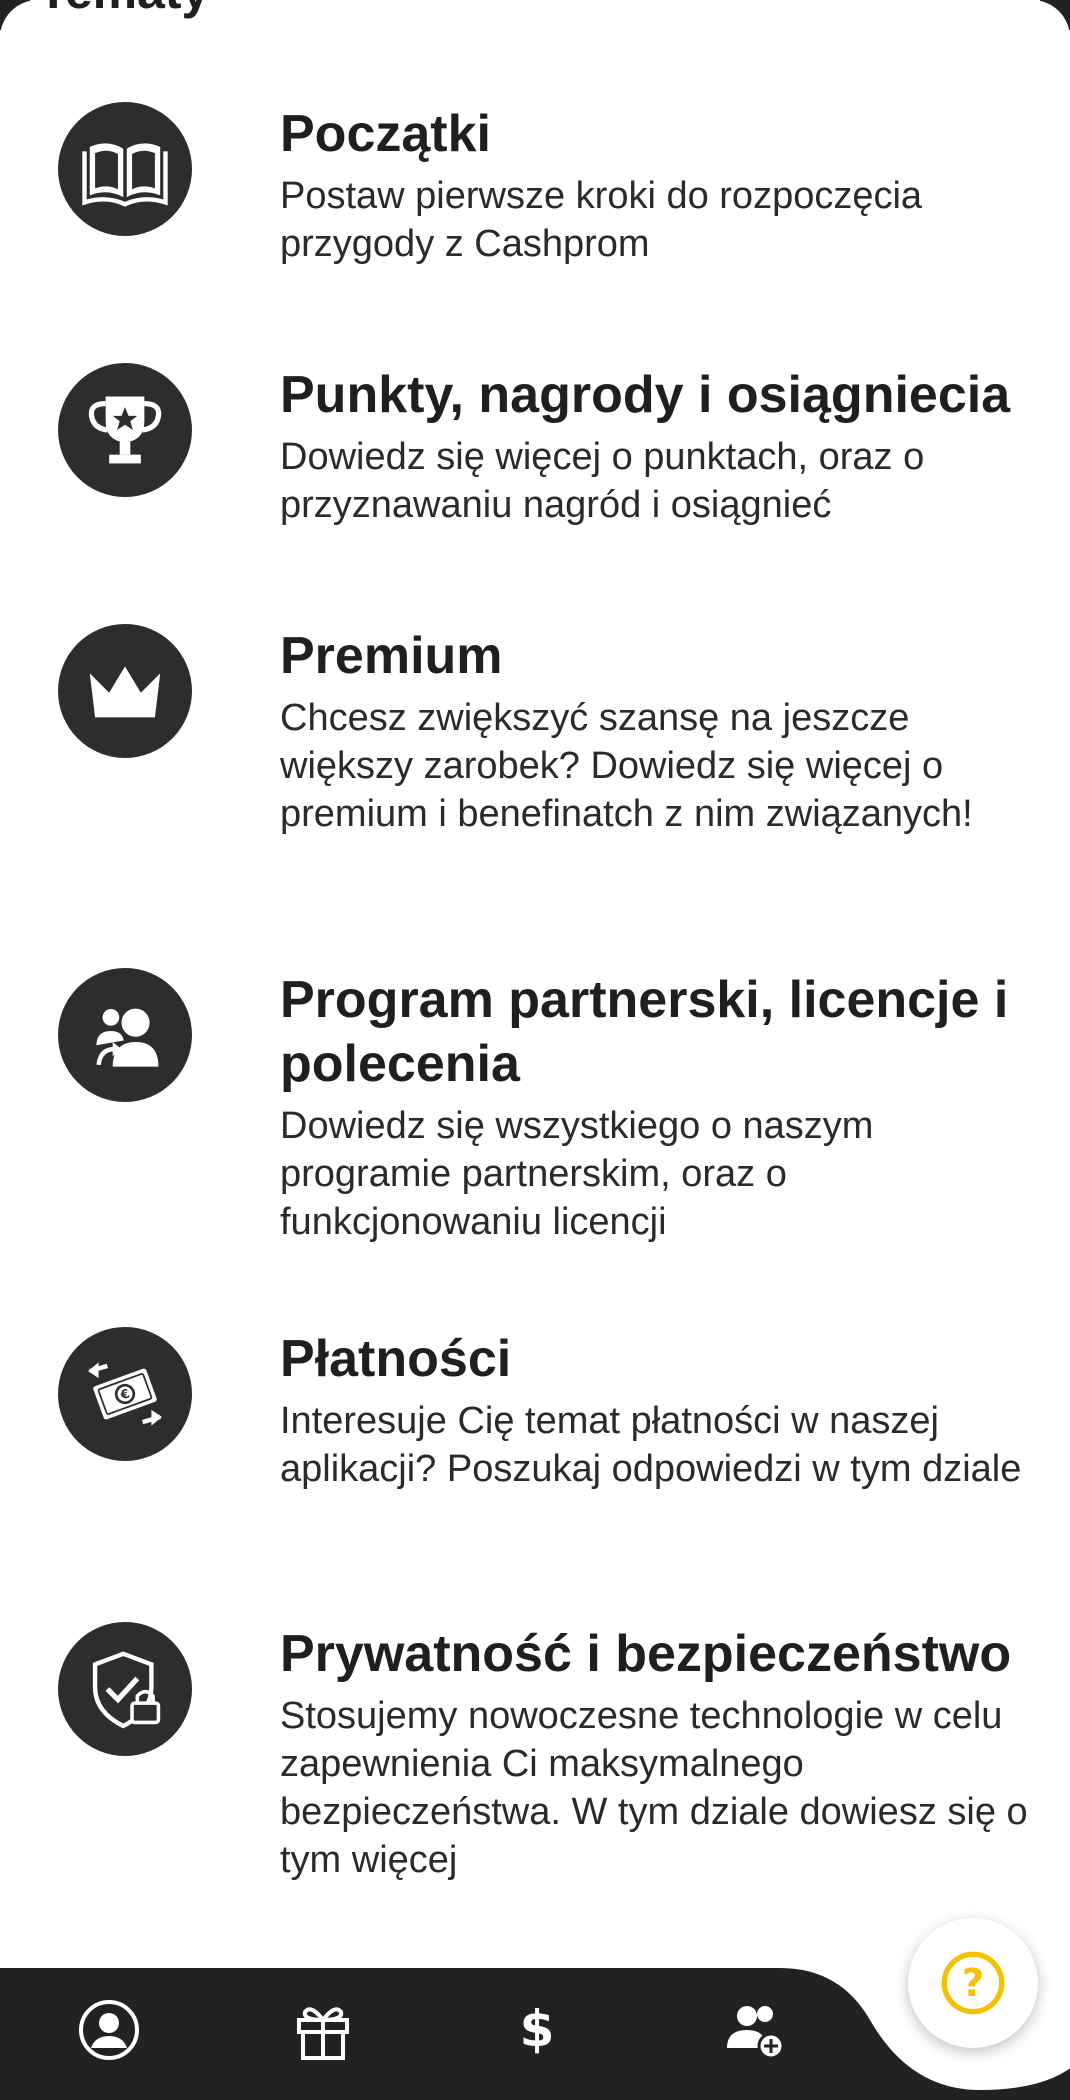 The height and width of the screenshot is (2100, 1070). I want to click on help-icon: ?, so click(973, 1983).